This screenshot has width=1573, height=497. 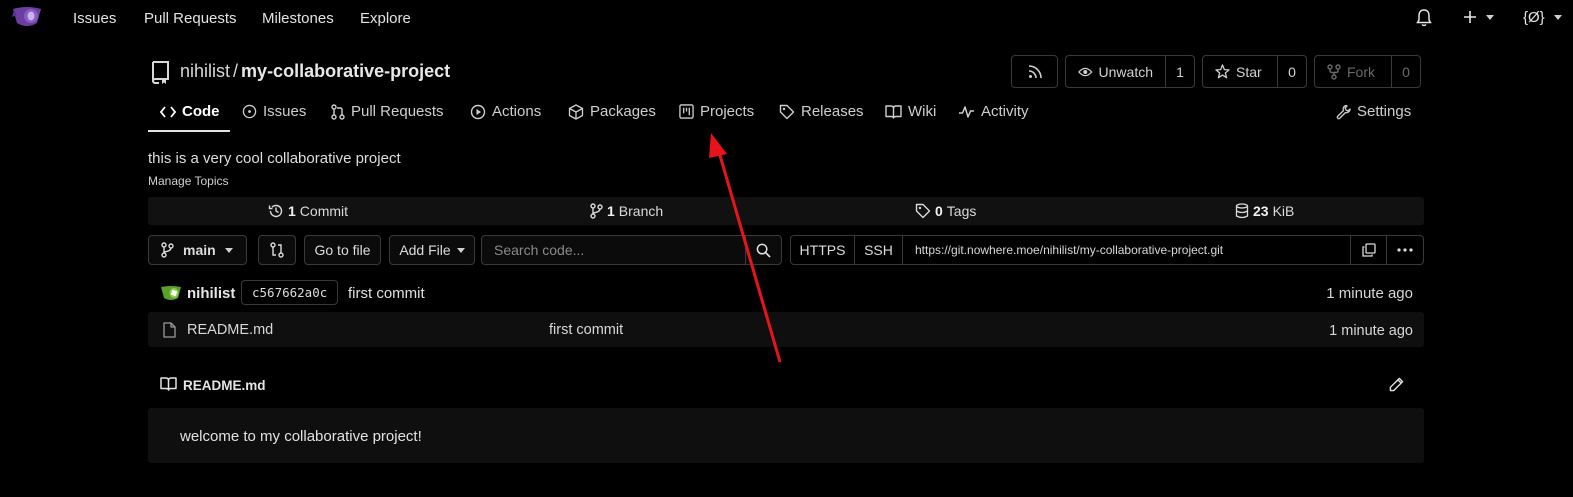 I want to click on fork-button: Fork, so click(x=1353, y=71).